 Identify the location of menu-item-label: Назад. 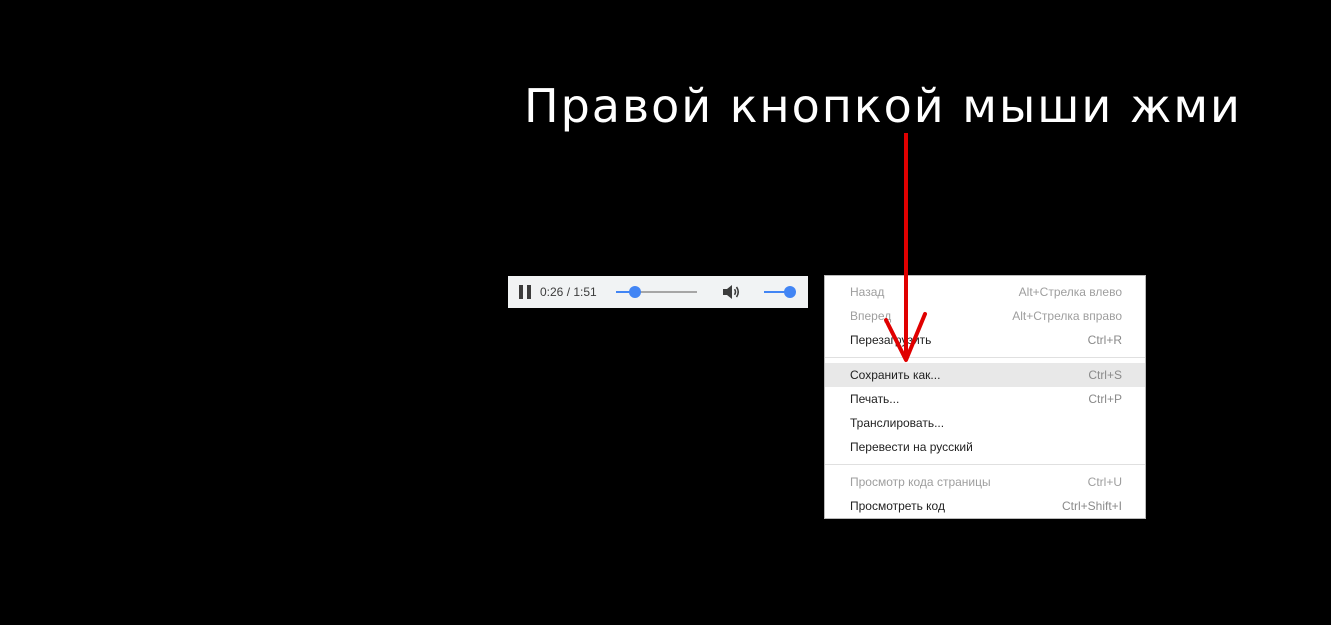
(867, 292).